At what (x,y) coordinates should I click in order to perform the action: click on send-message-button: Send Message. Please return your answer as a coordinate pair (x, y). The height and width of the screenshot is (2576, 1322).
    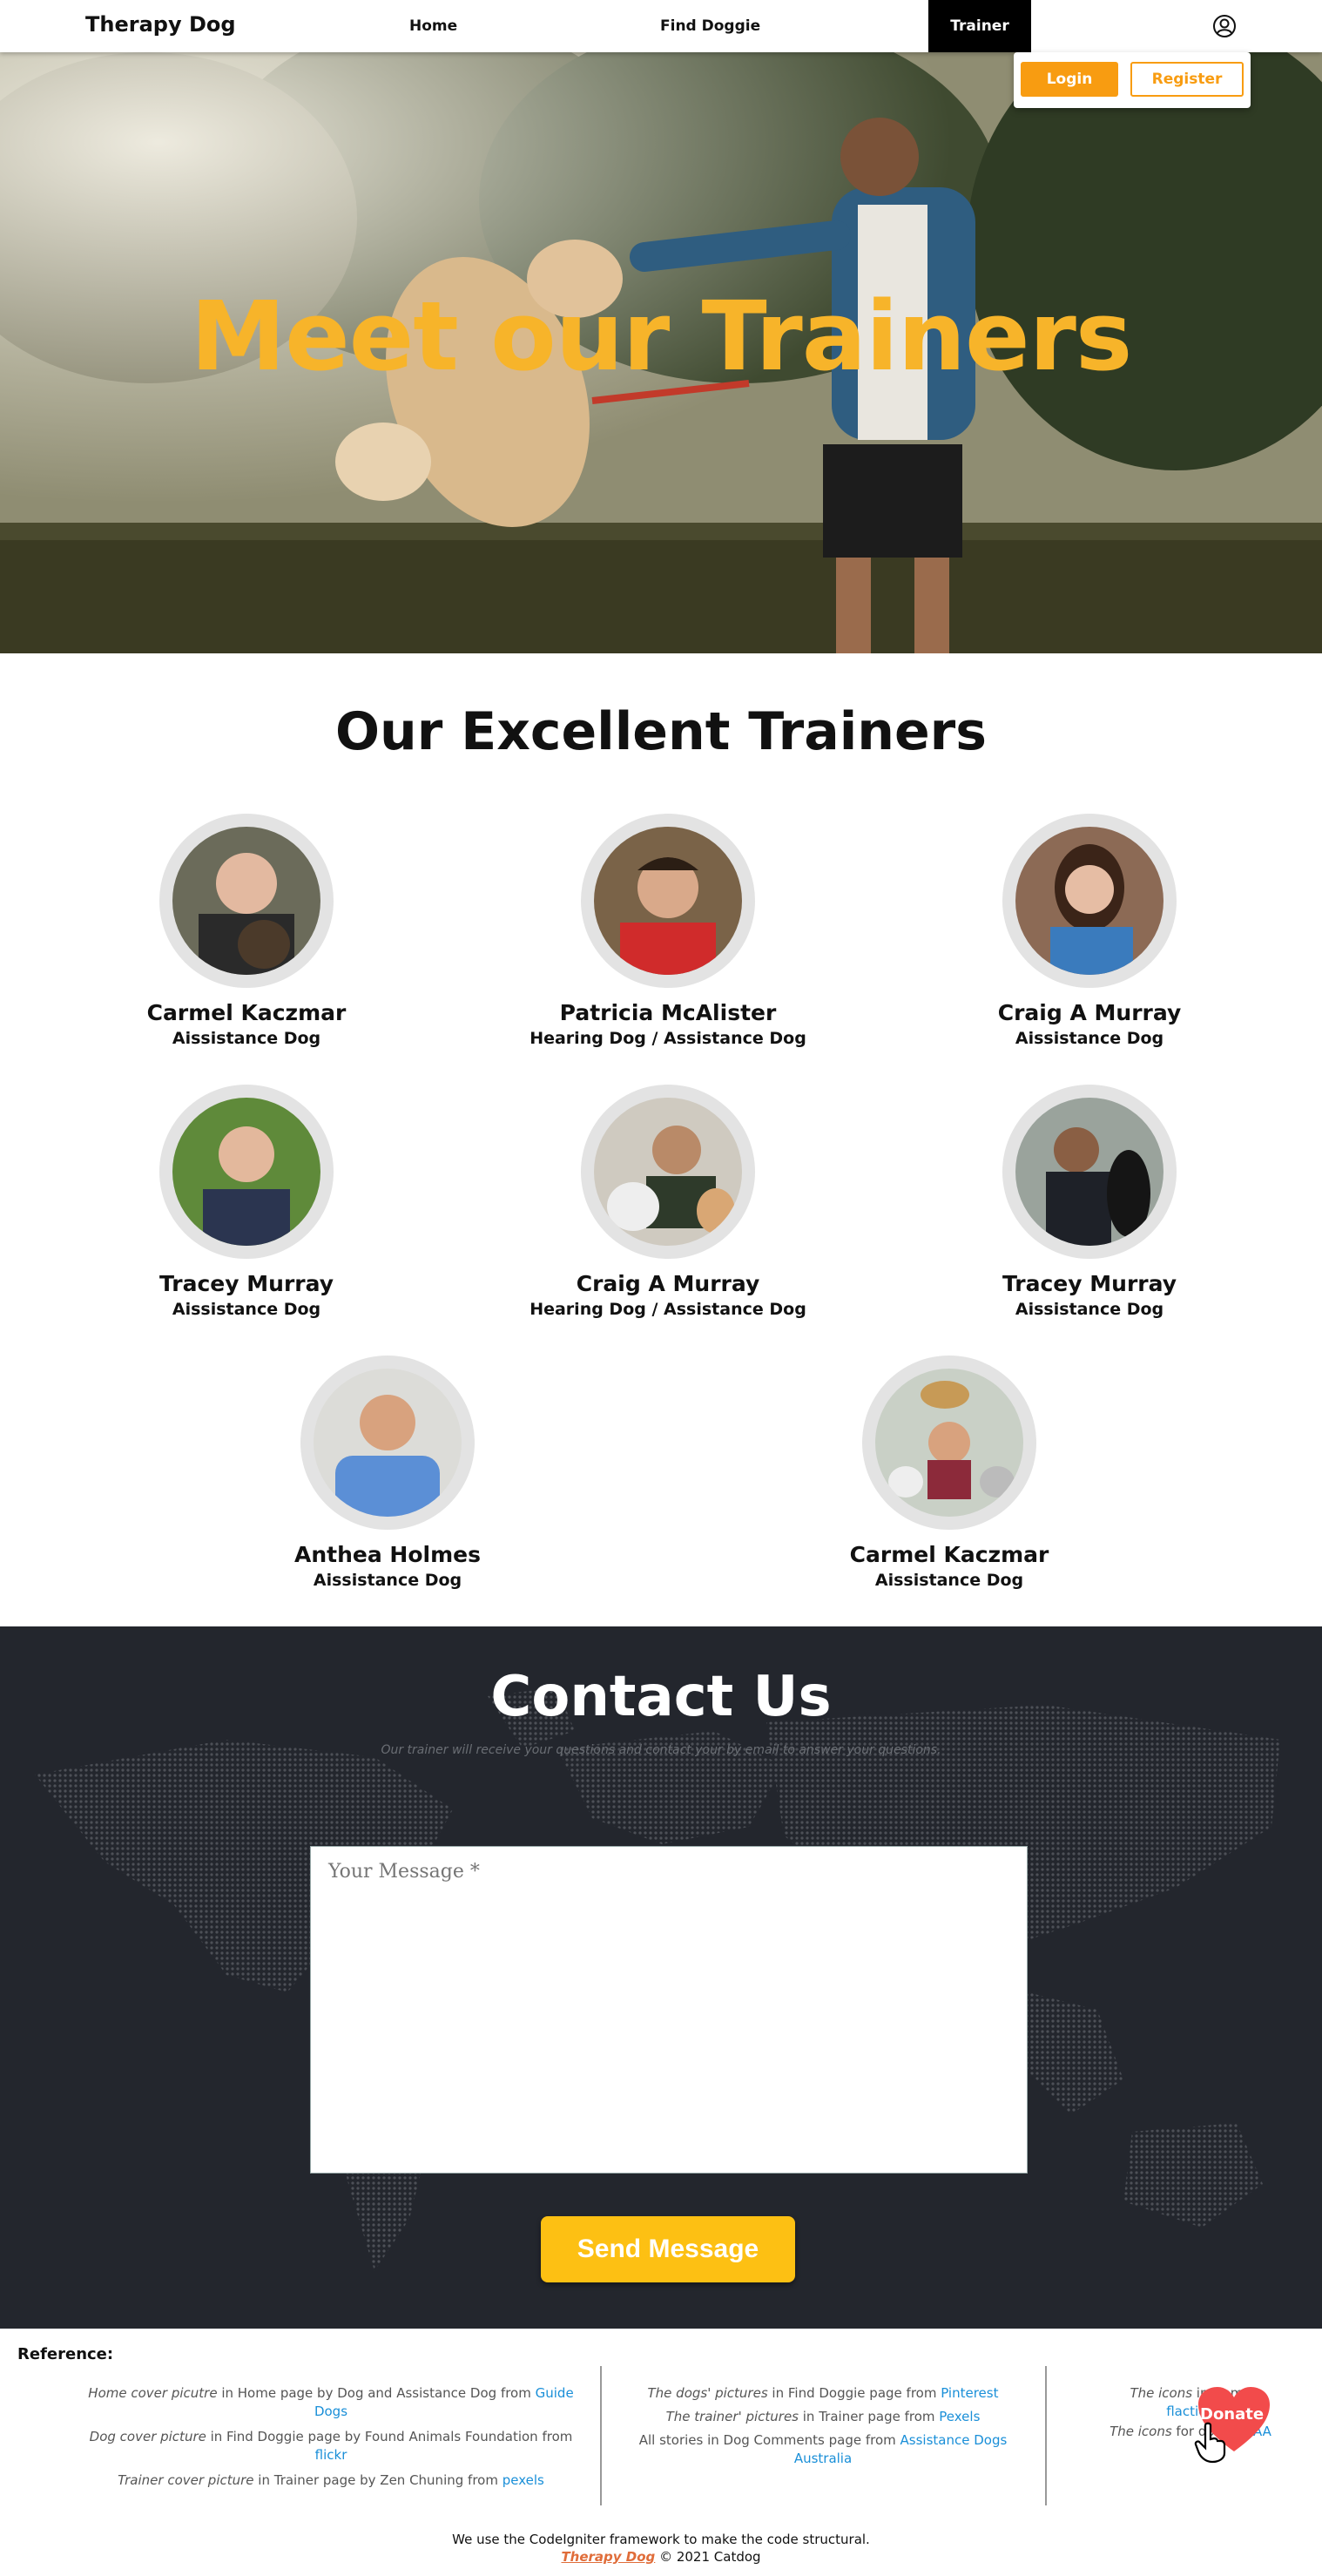
    Looking at the image, I should click on (668, 2249).